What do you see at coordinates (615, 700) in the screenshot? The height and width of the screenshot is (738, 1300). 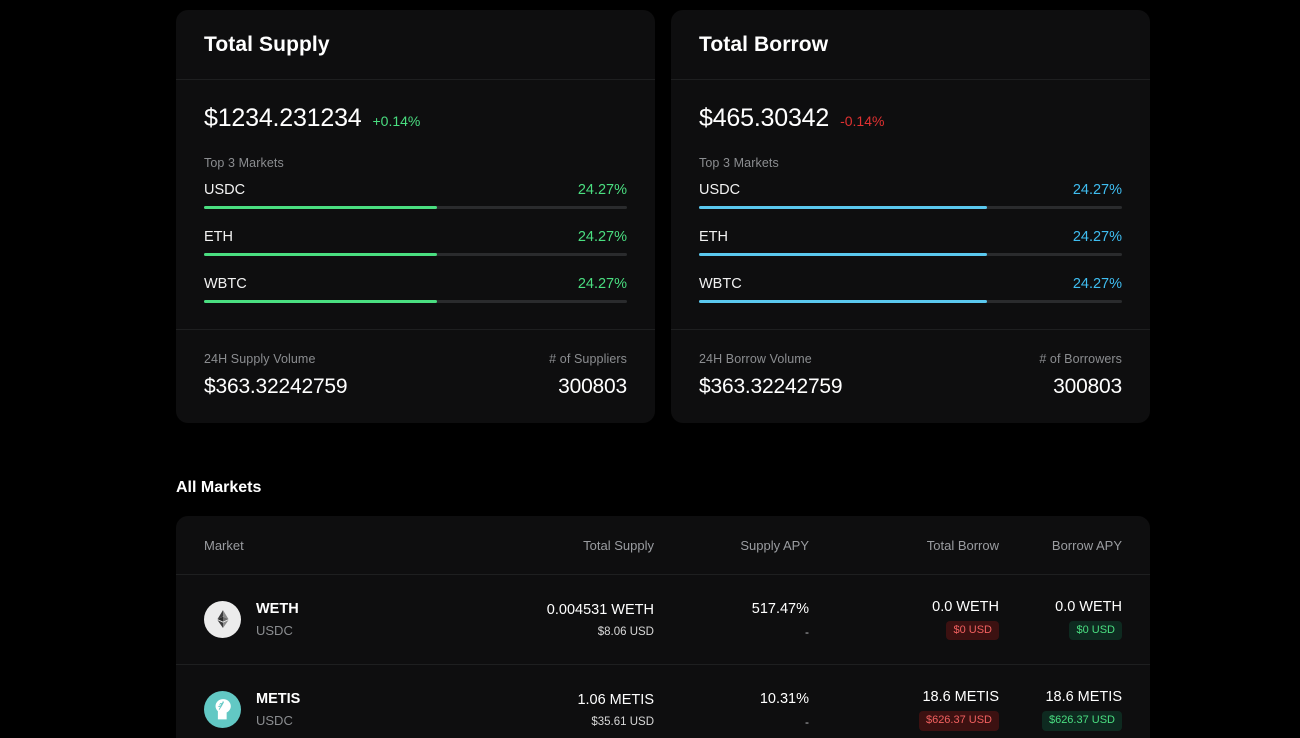 I see `total-supply-amount: 1.06 METIS` at bounding box center [615, 700].